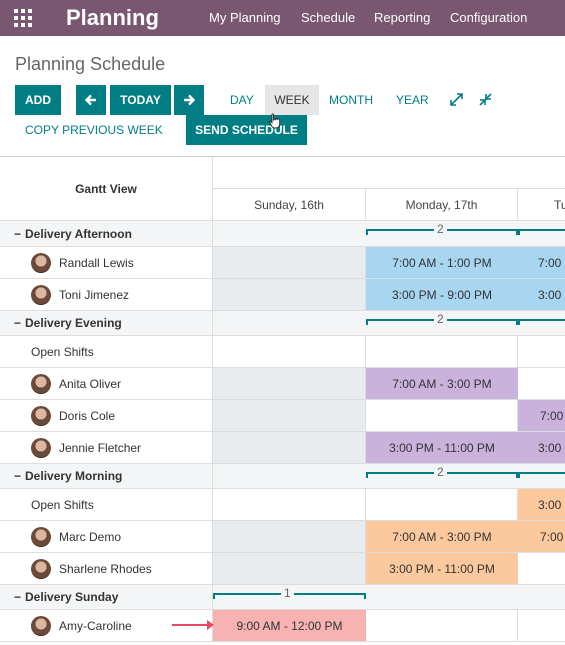 This screenshot has width=565, height=645. I want to click on today-button: TODAY, so click(140, 100).